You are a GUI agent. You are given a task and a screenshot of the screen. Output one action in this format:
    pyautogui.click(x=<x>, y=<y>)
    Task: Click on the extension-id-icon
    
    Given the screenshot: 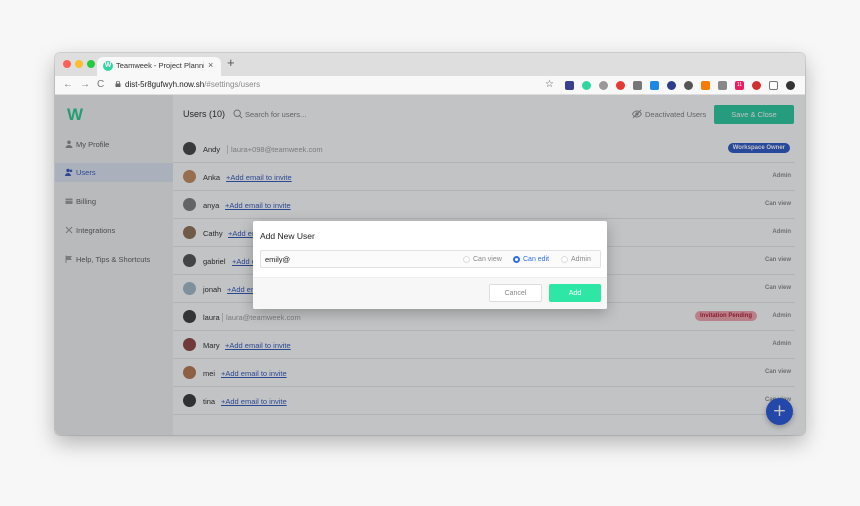 What is the action you would take?
    pyautogui.click(x=569, y=85)
    